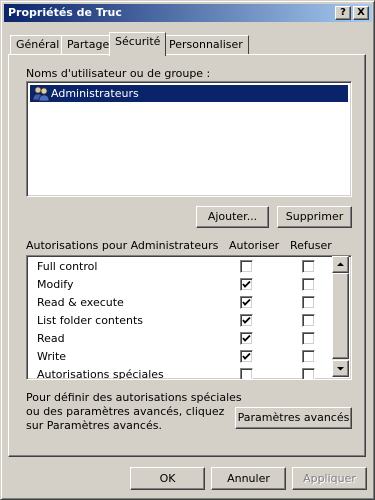  I want to click on permission-row: Modify, so click(179, 285).